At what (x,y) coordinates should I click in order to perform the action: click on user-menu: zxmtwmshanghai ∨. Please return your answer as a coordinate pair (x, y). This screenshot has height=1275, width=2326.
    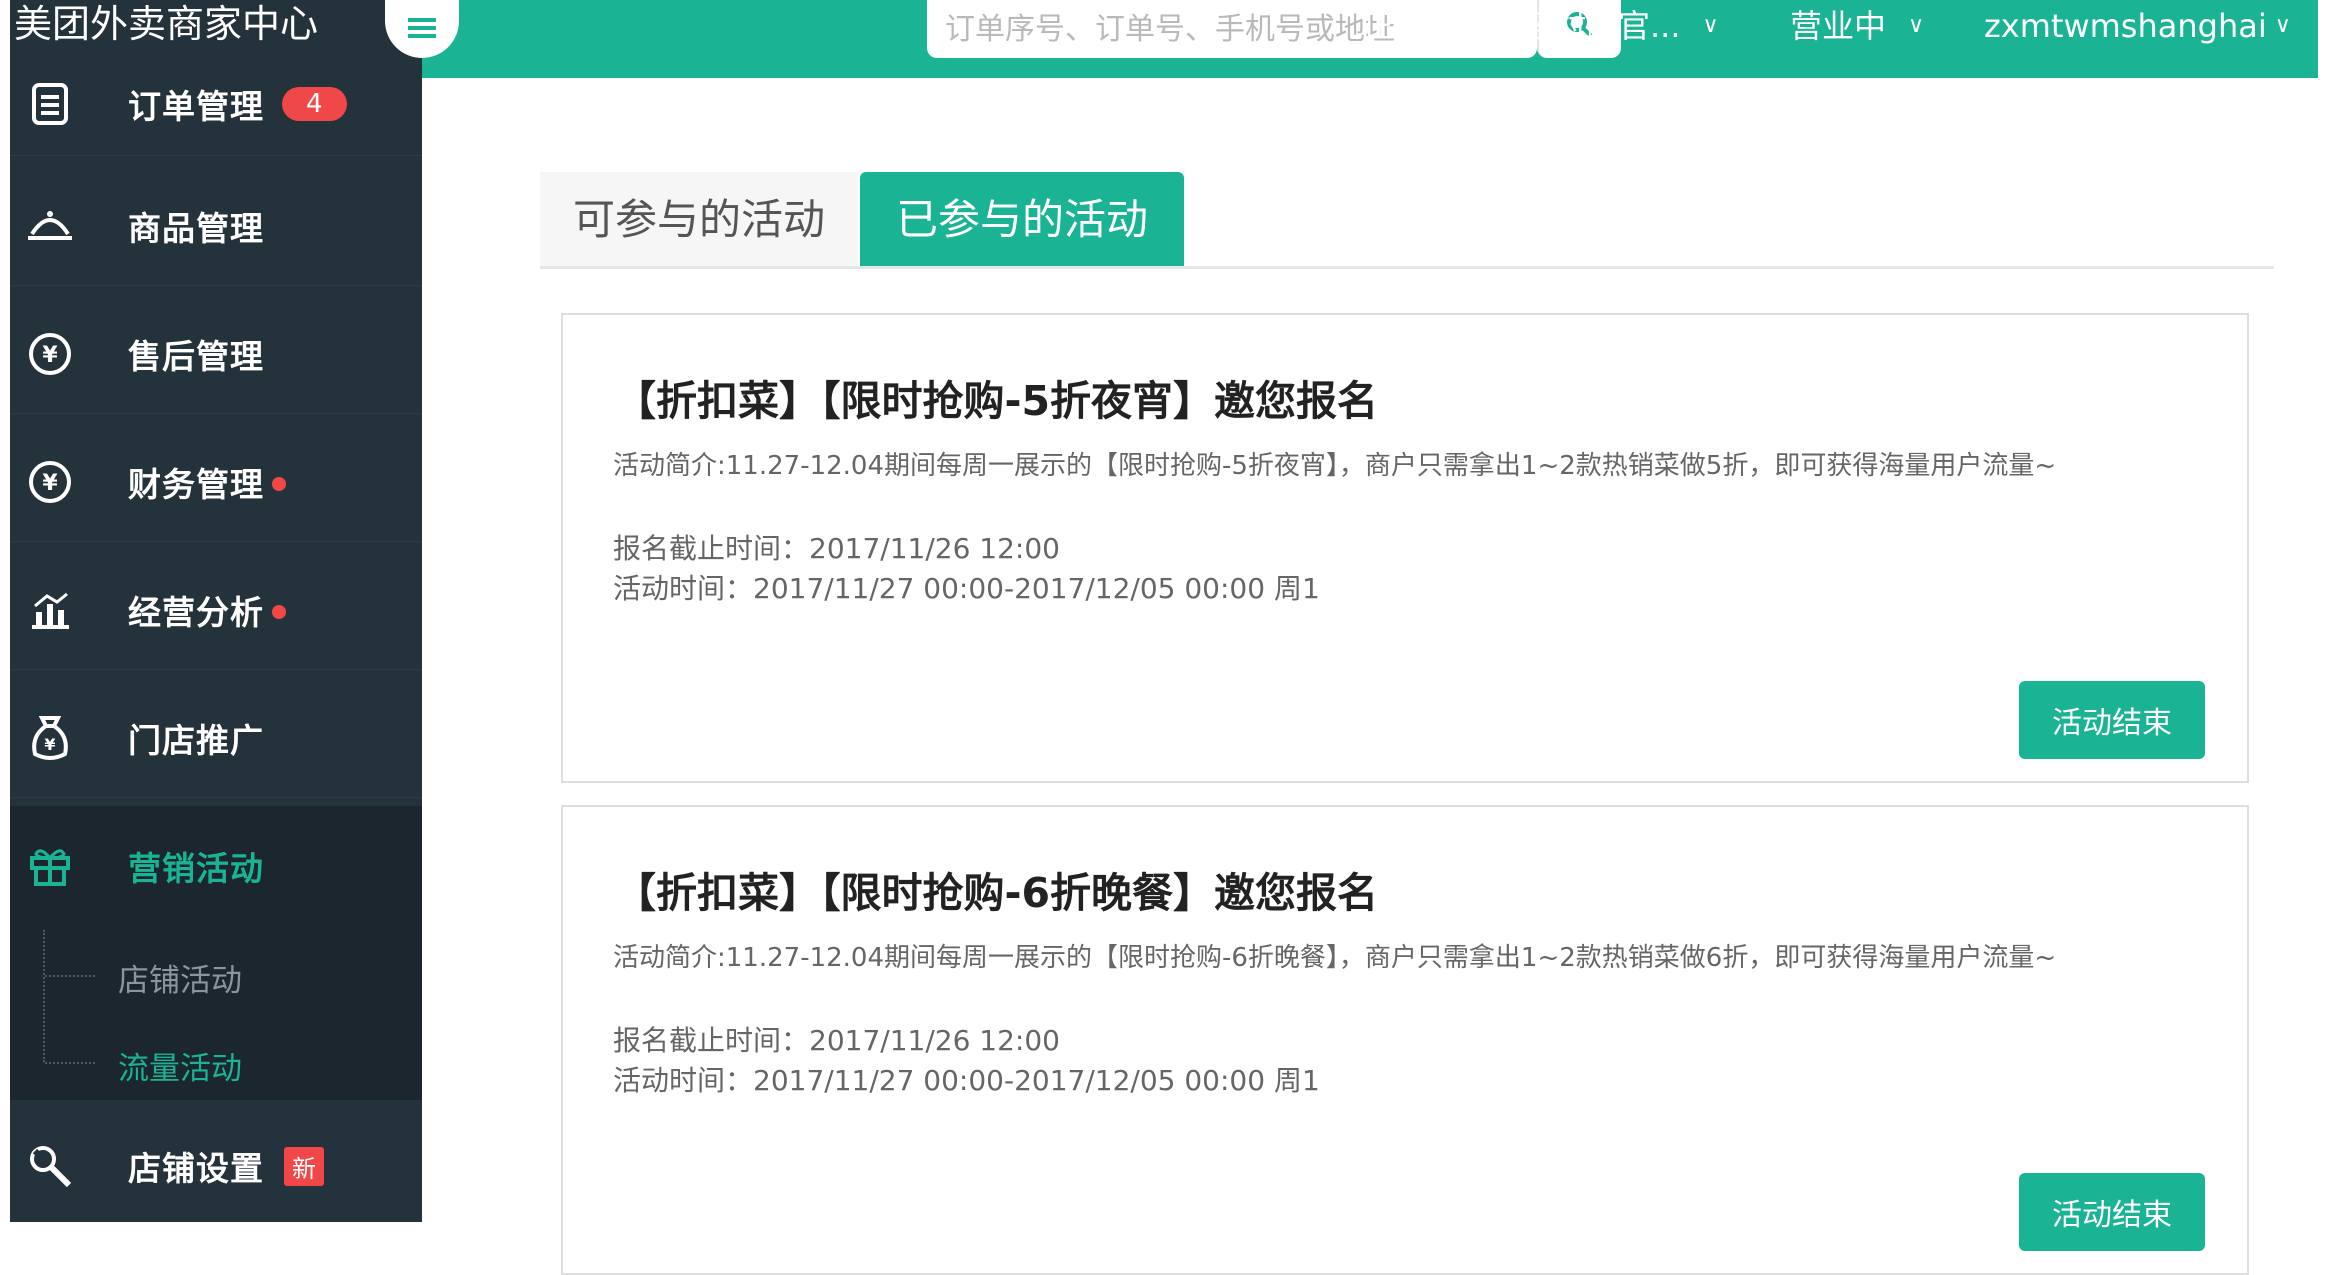
    Looking at the image, I should click on (2137, 26).